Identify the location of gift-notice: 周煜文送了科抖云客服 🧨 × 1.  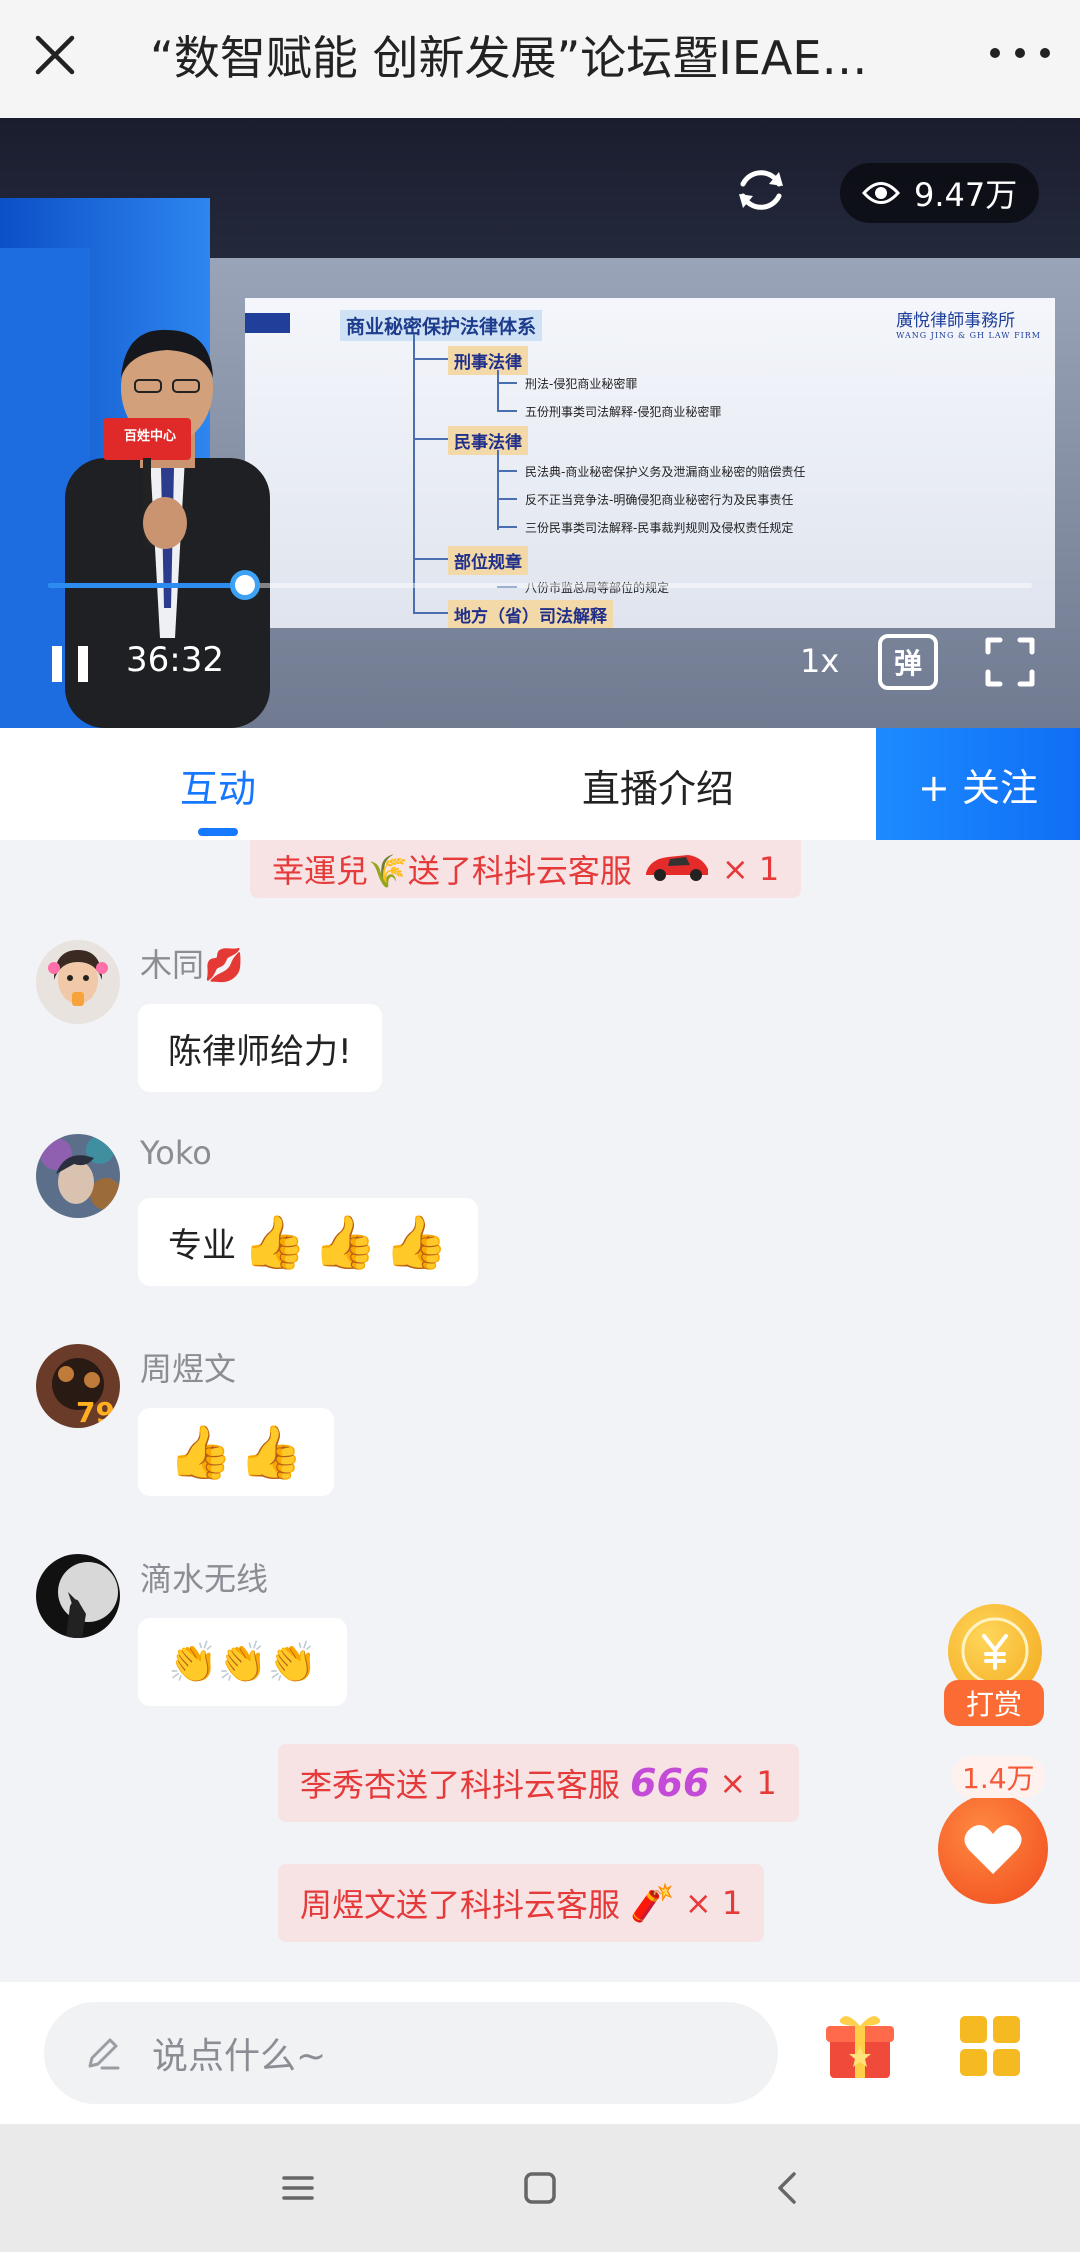
(521, 1903).